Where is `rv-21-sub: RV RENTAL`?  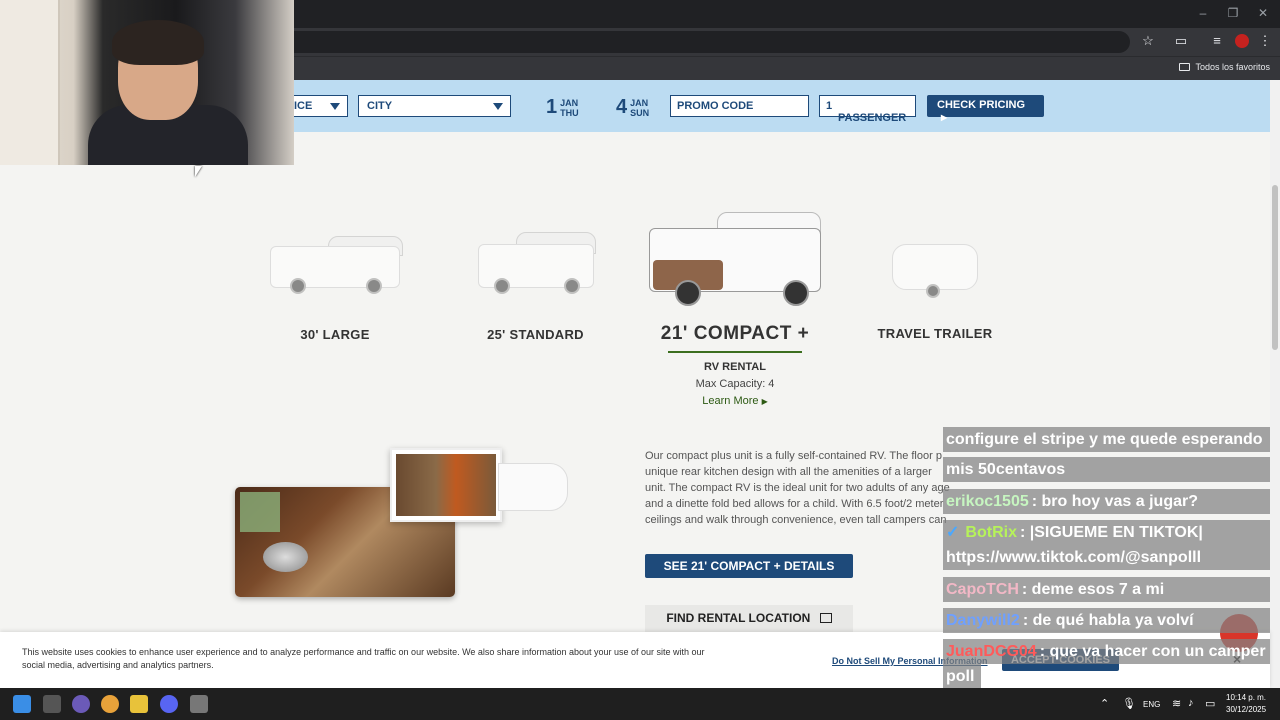
rv-21-sub: RV RENTAL is located at coordinates (735, 367).